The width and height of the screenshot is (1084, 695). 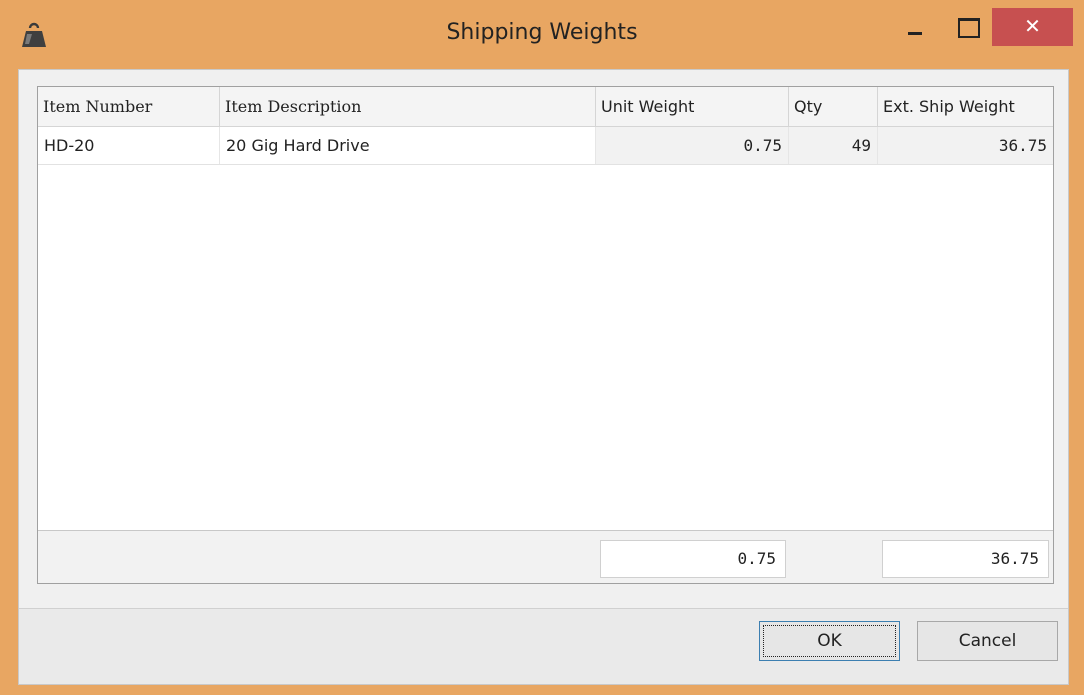 I want to click on cancel-button: Cancel, so click(x=987, y=641).